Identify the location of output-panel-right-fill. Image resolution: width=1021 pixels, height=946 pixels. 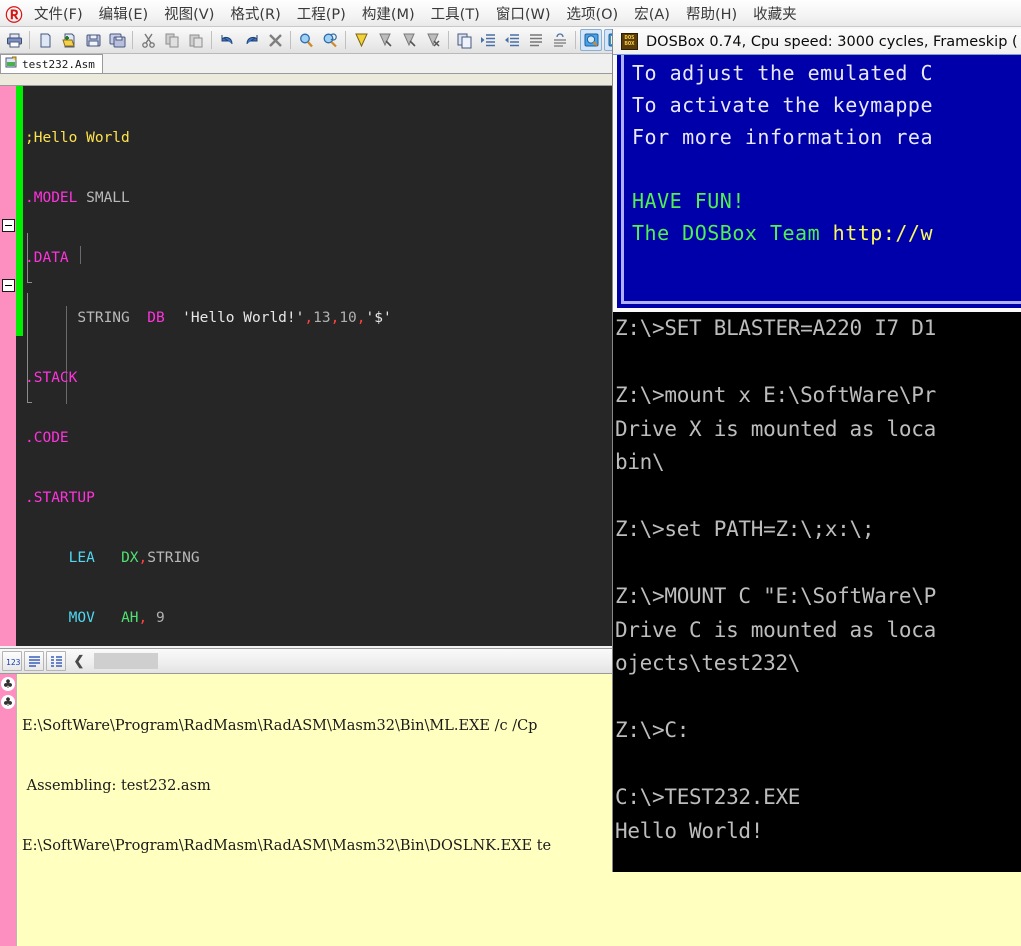
(816, 909).